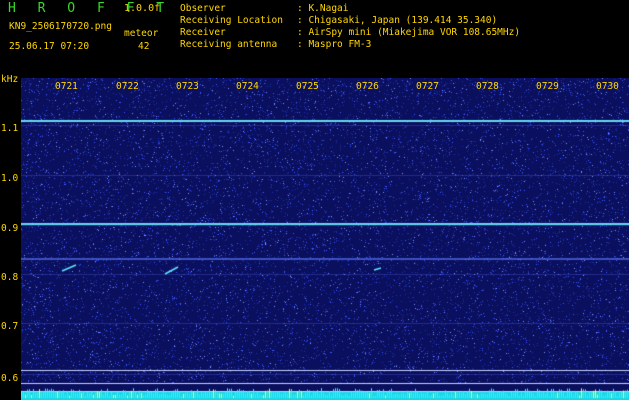 The width and height of the screenshot is (629, 400). What do you see at coordinates (229, 44) in the screenshot?
I see `antenna-label: Receiving antenna` at bounding box center [229, 44].